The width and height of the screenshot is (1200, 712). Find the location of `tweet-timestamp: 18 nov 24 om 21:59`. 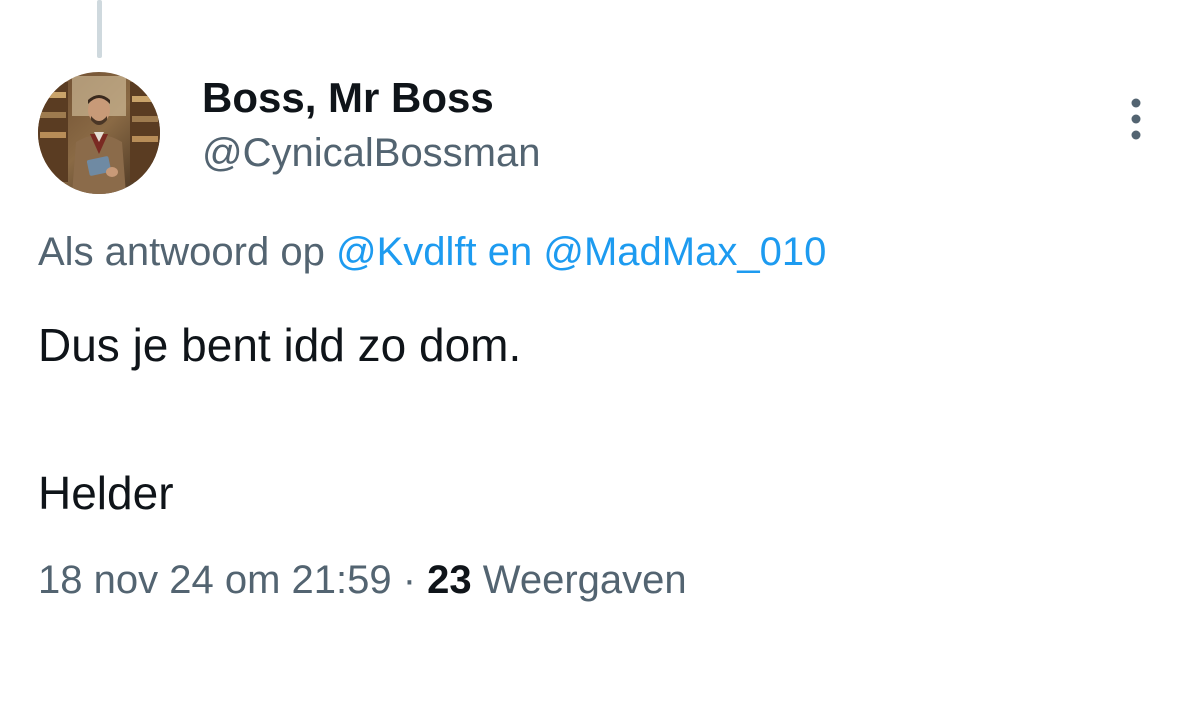

tweet-timestamp: 18 nov 24 om 21:59 is located at coordinates (215, 580).